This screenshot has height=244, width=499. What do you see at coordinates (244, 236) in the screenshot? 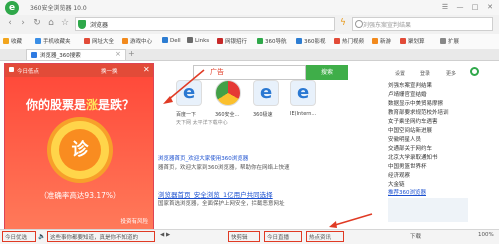
I see `video-edit-button: 快剪辑` at bounding box center [244, 236].